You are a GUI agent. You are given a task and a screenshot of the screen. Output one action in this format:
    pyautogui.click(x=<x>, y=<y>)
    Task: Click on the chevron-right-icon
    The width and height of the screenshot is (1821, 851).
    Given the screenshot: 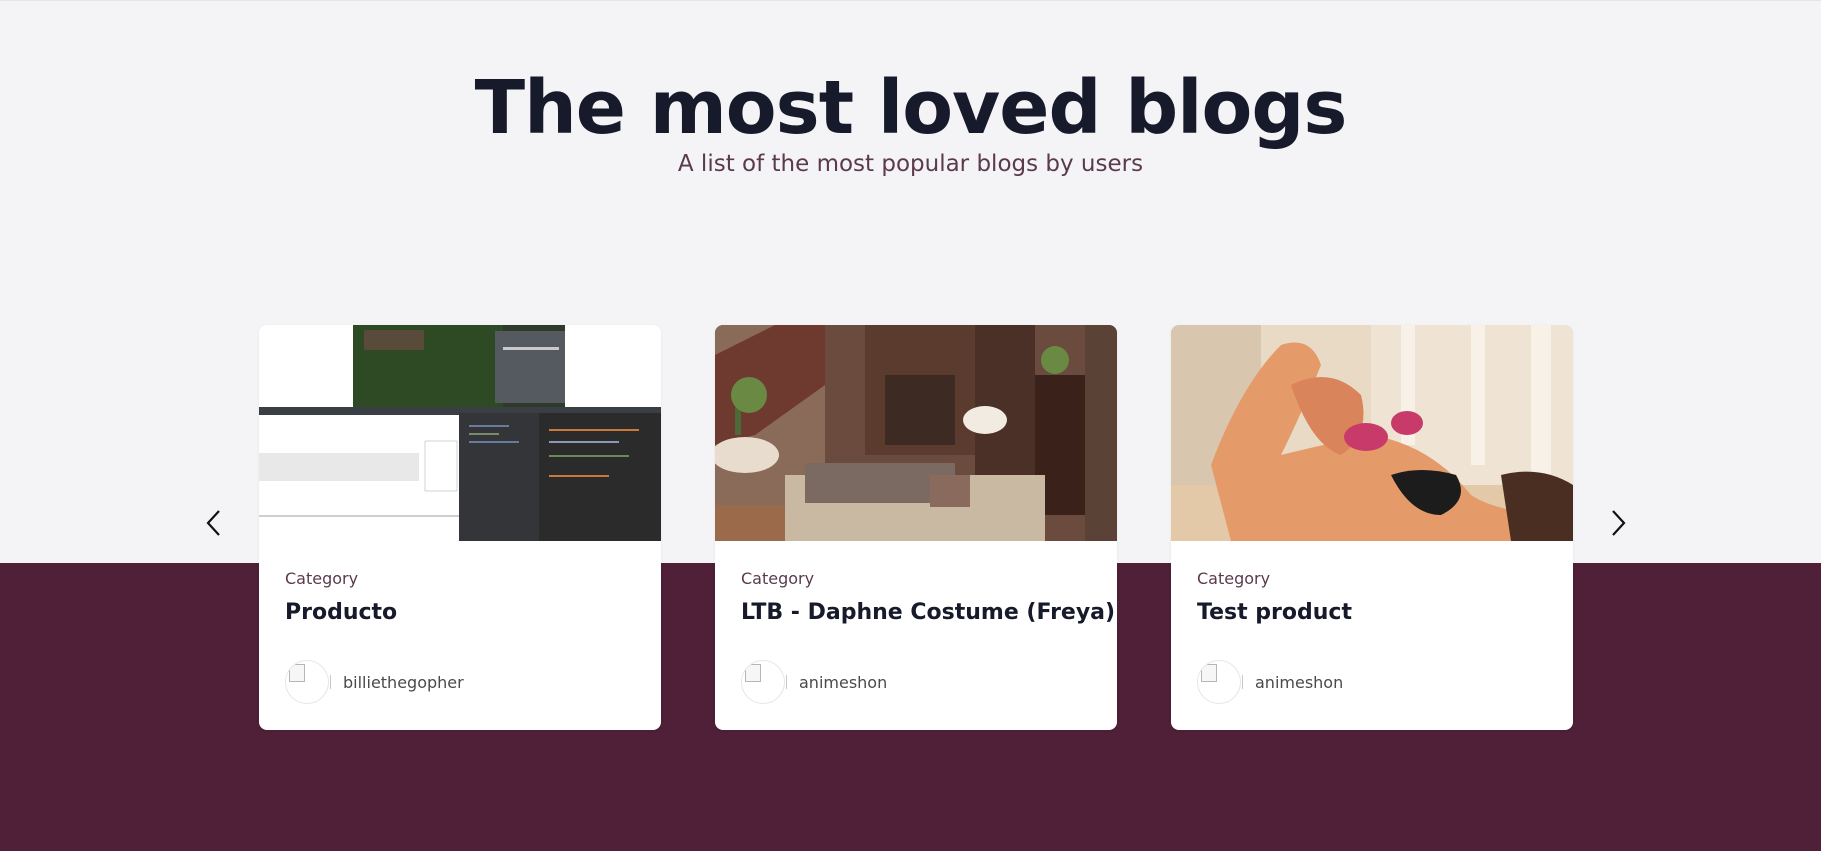 What is the action you would take?
    pyautogui.click(x=1619, y=523)
    